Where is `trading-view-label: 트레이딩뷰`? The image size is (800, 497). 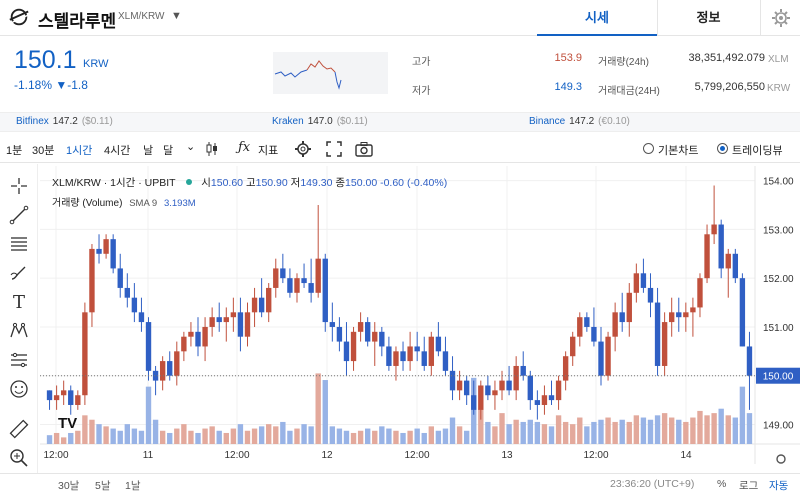
trading-view-label: 트레이딩뷰 is located at coordinates (757, 151).